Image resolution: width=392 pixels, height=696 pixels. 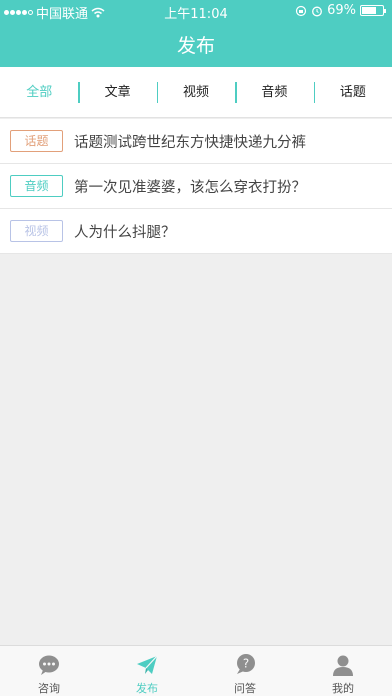 What do you see at coordinates (147, 688) in the screenshot?
I see `bottom-tab-label: 发布` at bounding box center [147, 688].